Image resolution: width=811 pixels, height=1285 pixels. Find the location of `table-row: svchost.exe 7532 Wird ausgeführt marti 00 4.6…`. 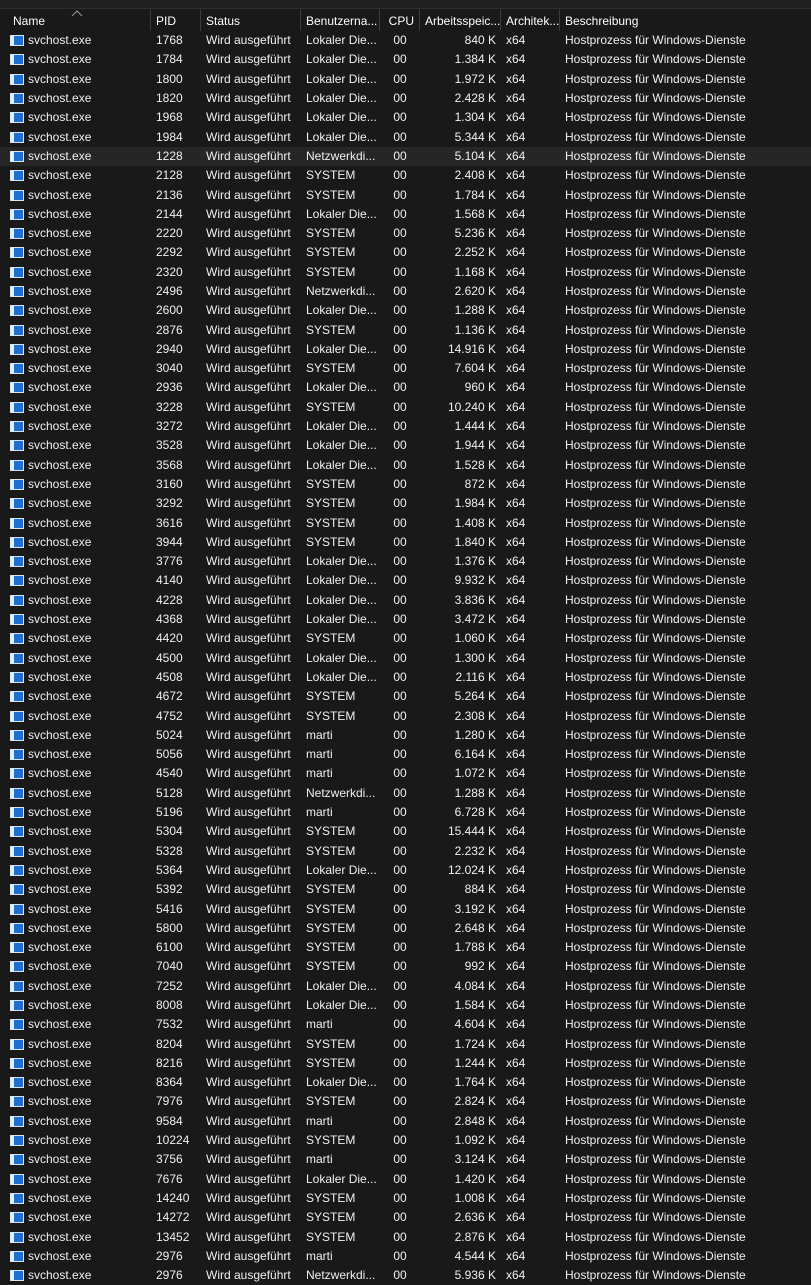

table-row: svchost.exe 7532 Wird ausgeführt marti 00 4.6… is located at coordinates (405, 1024).